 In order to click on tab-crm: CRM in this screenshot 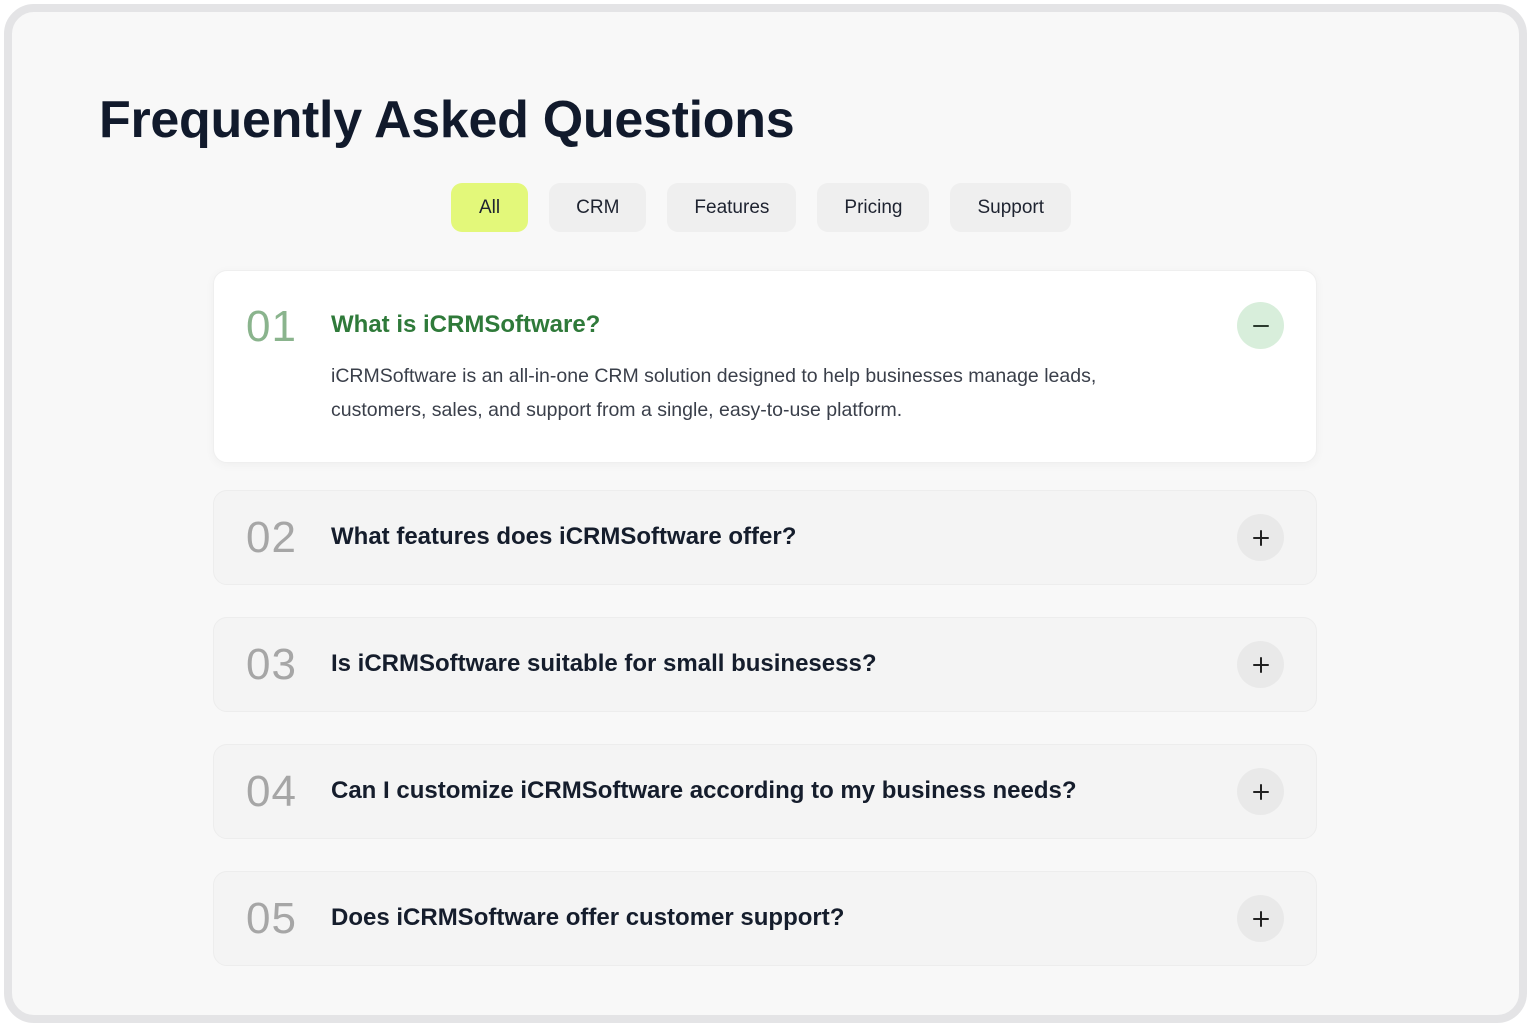, I will do `click(598, 207)`.